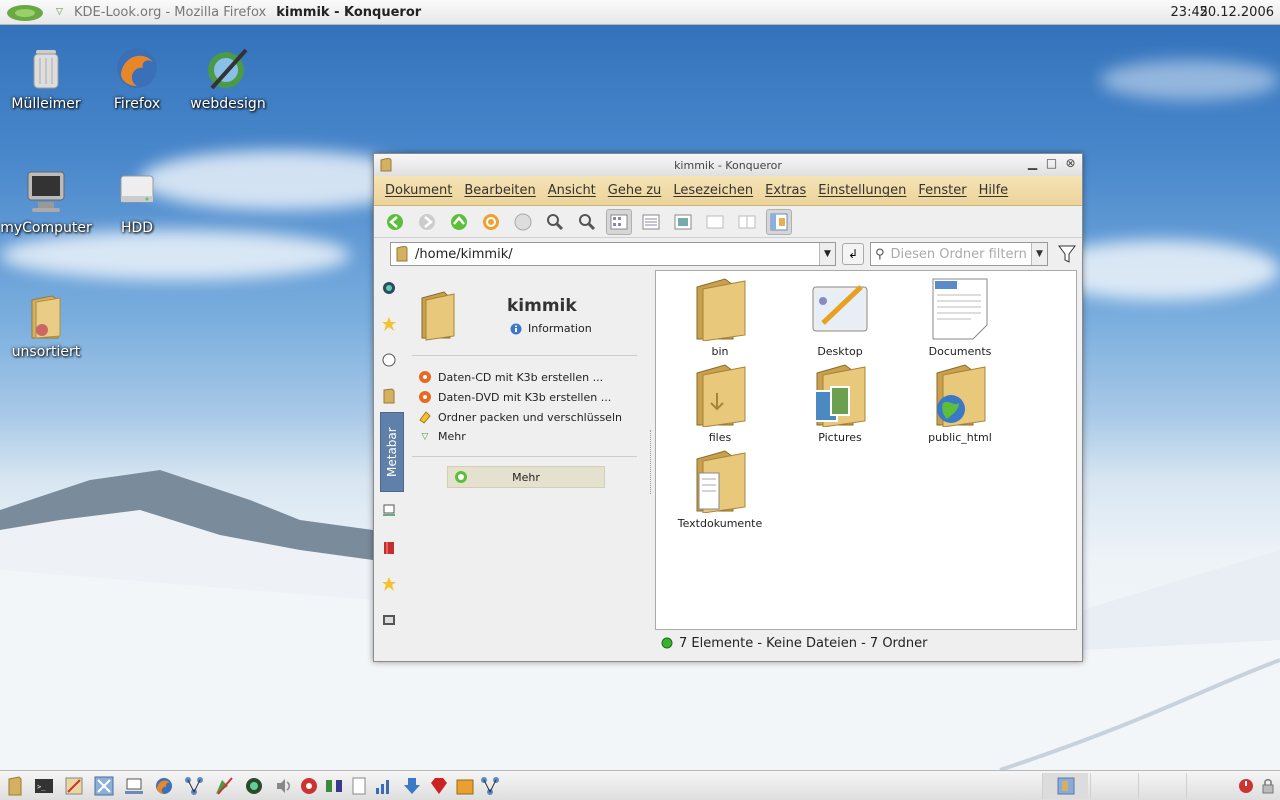 This screenshot has width=1280, height=800. Describe the element at coordinates (25, 12) in the screenshot. I see `kde-menu-button` at that location.